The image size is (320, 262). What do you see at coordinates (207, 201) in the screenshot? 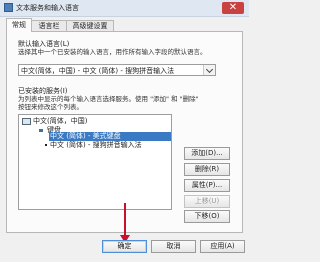
I see `move-up-button: 上移(U)` at bounding box center [207, 201].